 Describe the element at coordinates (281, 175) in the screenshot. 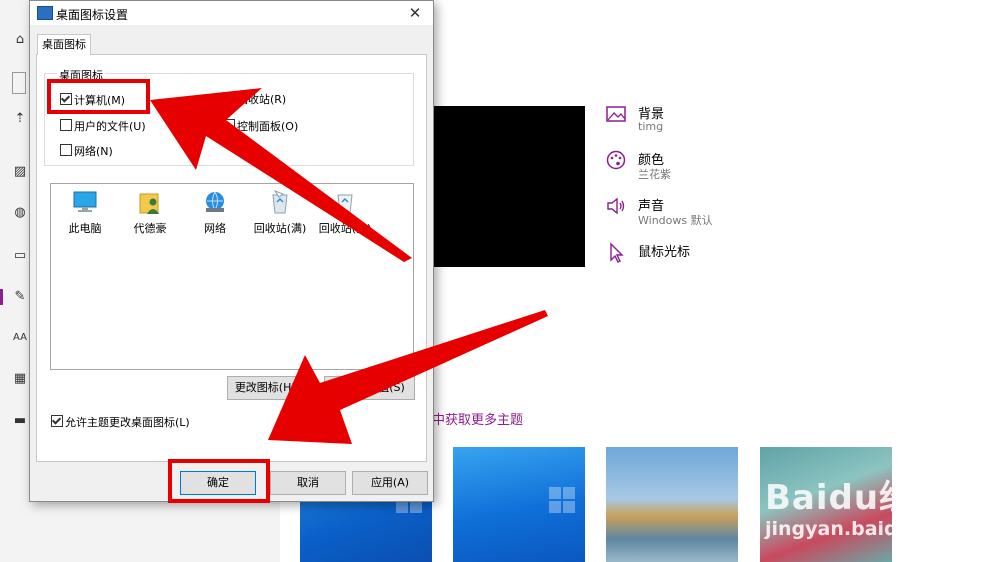

I see `annotation-arrow-upper` at that location.